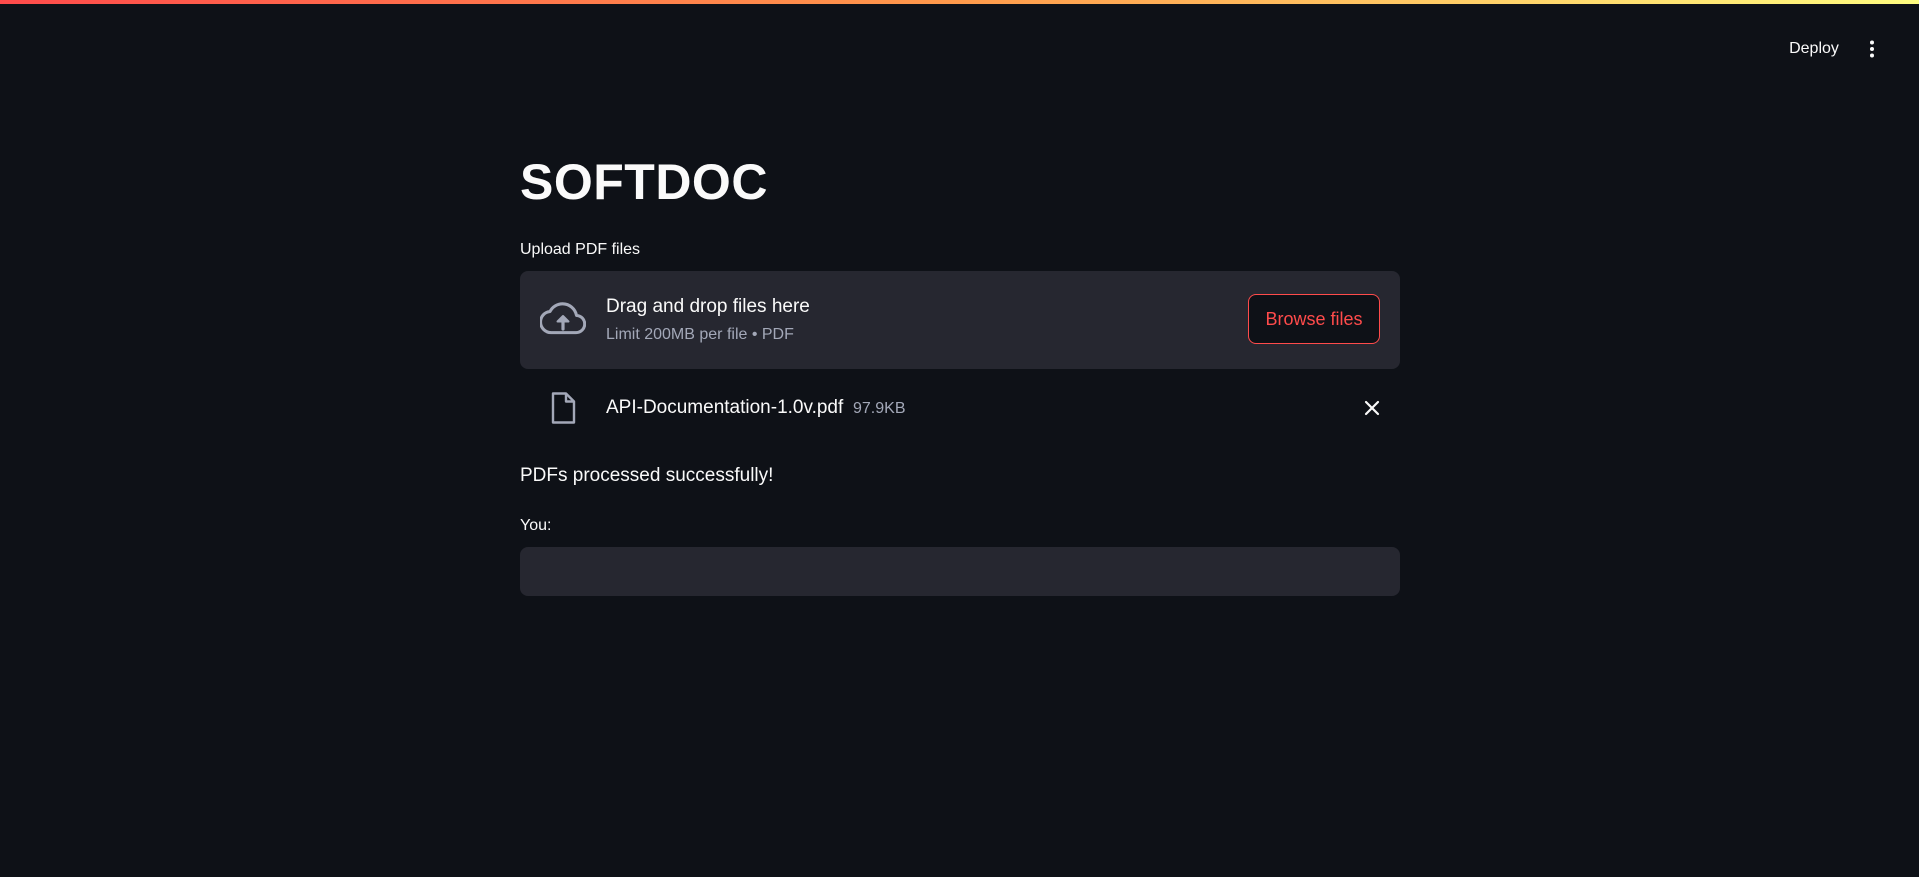 This screenshot has height=877, width=1919. What do you see at coordinates (1814, 49) in the screenshot?
I see `deploy-button: Deploy` at bounding box center [1814, 49].